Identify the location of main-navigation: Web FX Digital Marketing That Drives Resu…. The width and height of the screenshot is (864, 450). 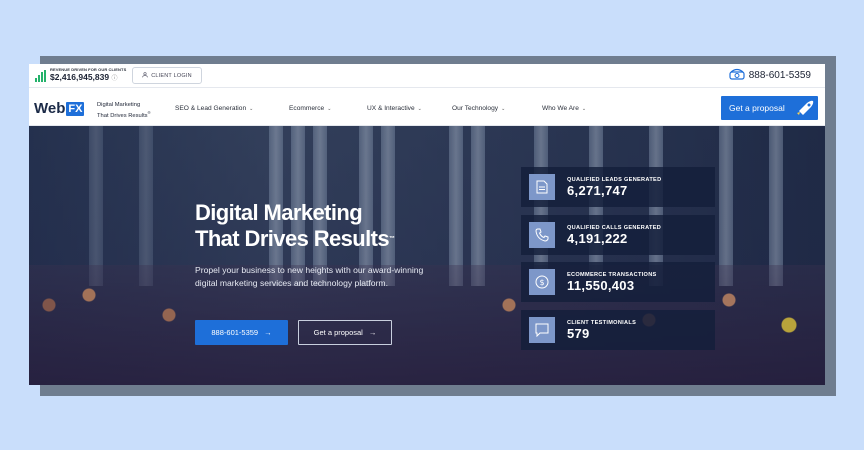
(427, 107).